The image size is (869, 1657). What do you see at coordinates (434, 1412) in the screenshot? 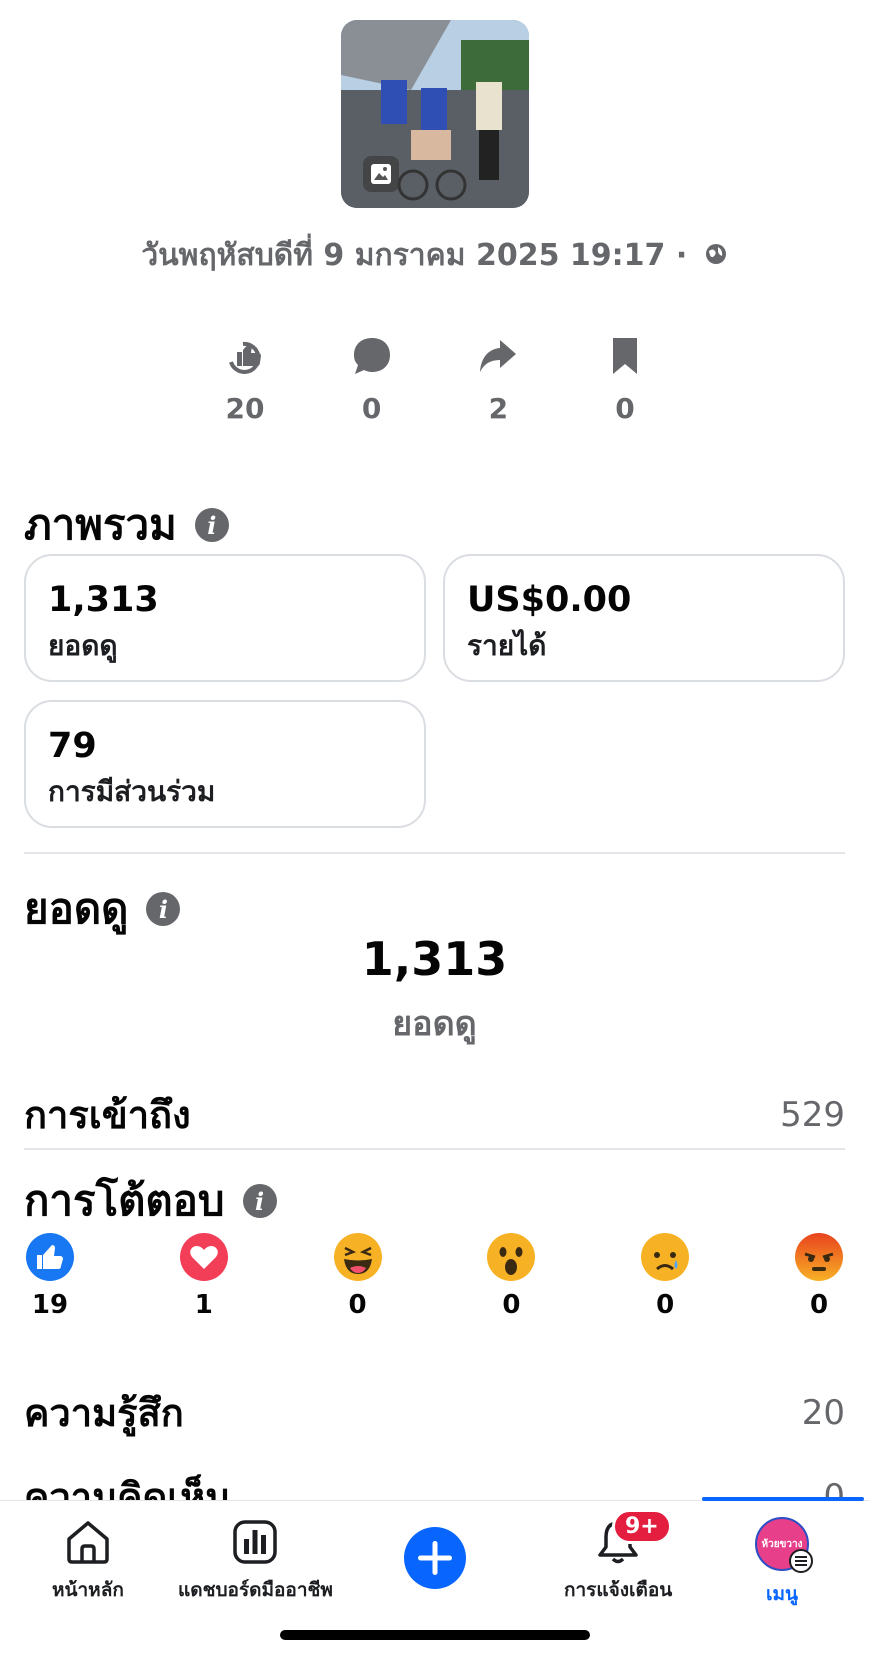
I see `feelings-row: ความรู้สึก 20` at bounding box center [434, 1412].